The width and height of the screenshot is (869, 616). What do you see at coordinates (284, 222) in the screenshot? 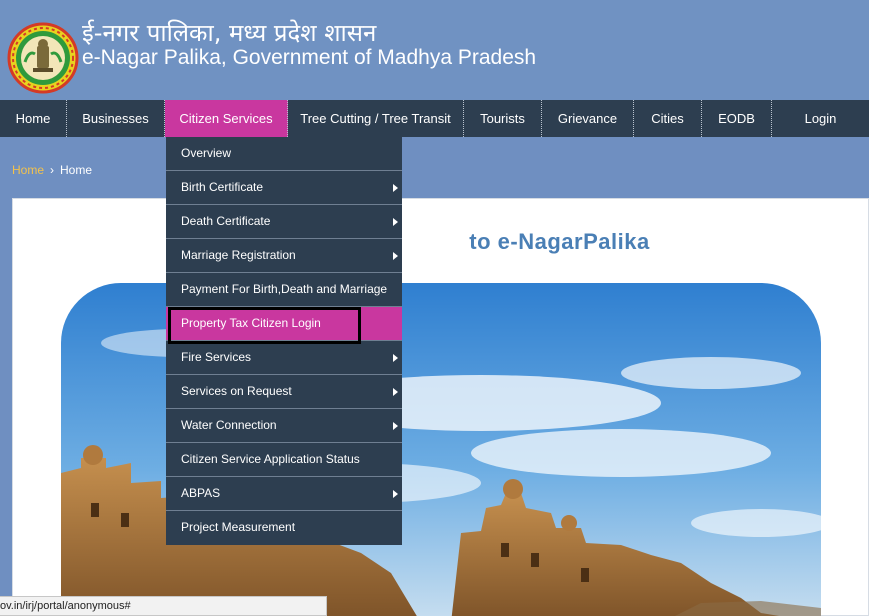
I see `dropdown-item-death-certificate: Death Certificate` at bounding box center [284, 222].